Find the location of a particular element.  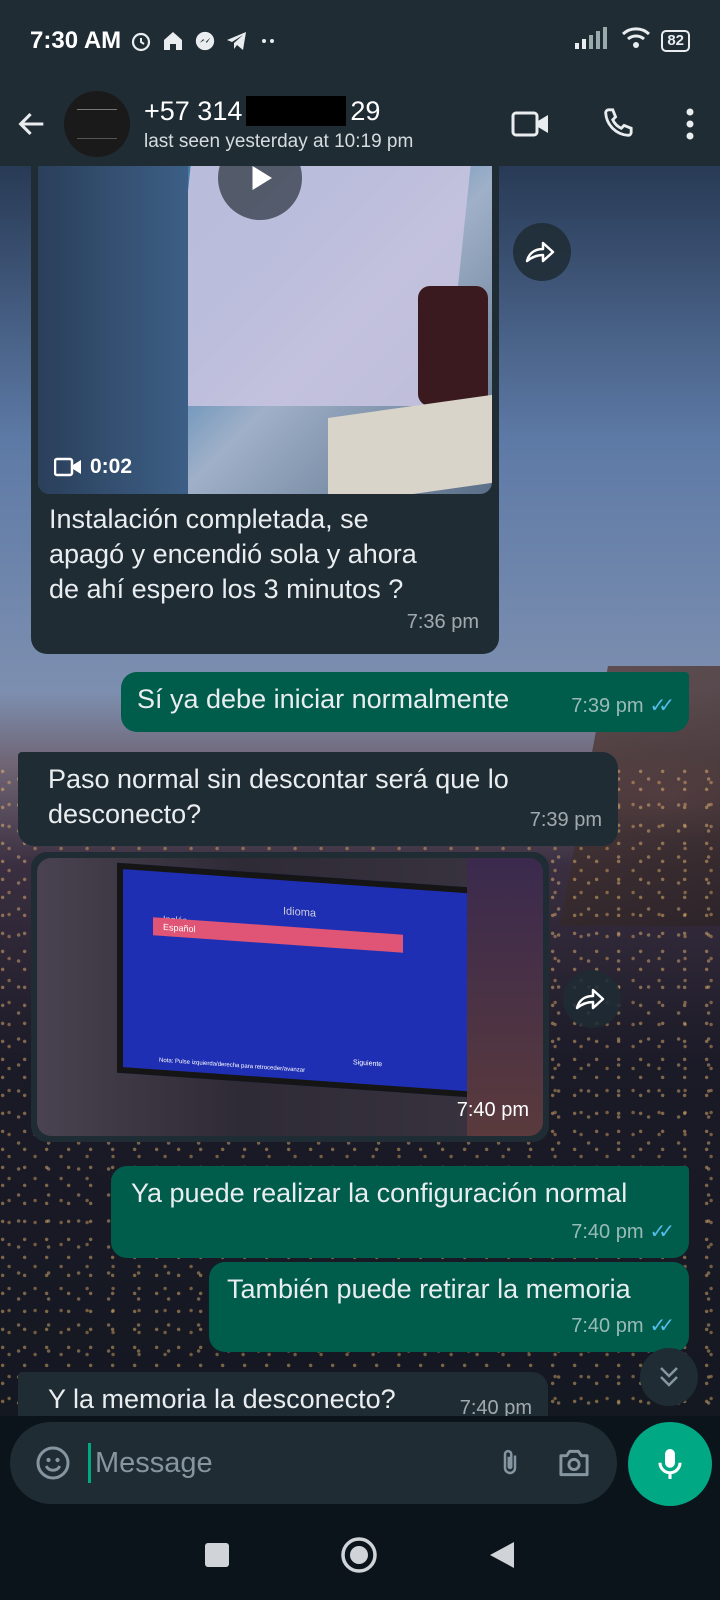

system-nav-bar is located at coordinates (360, 1557).